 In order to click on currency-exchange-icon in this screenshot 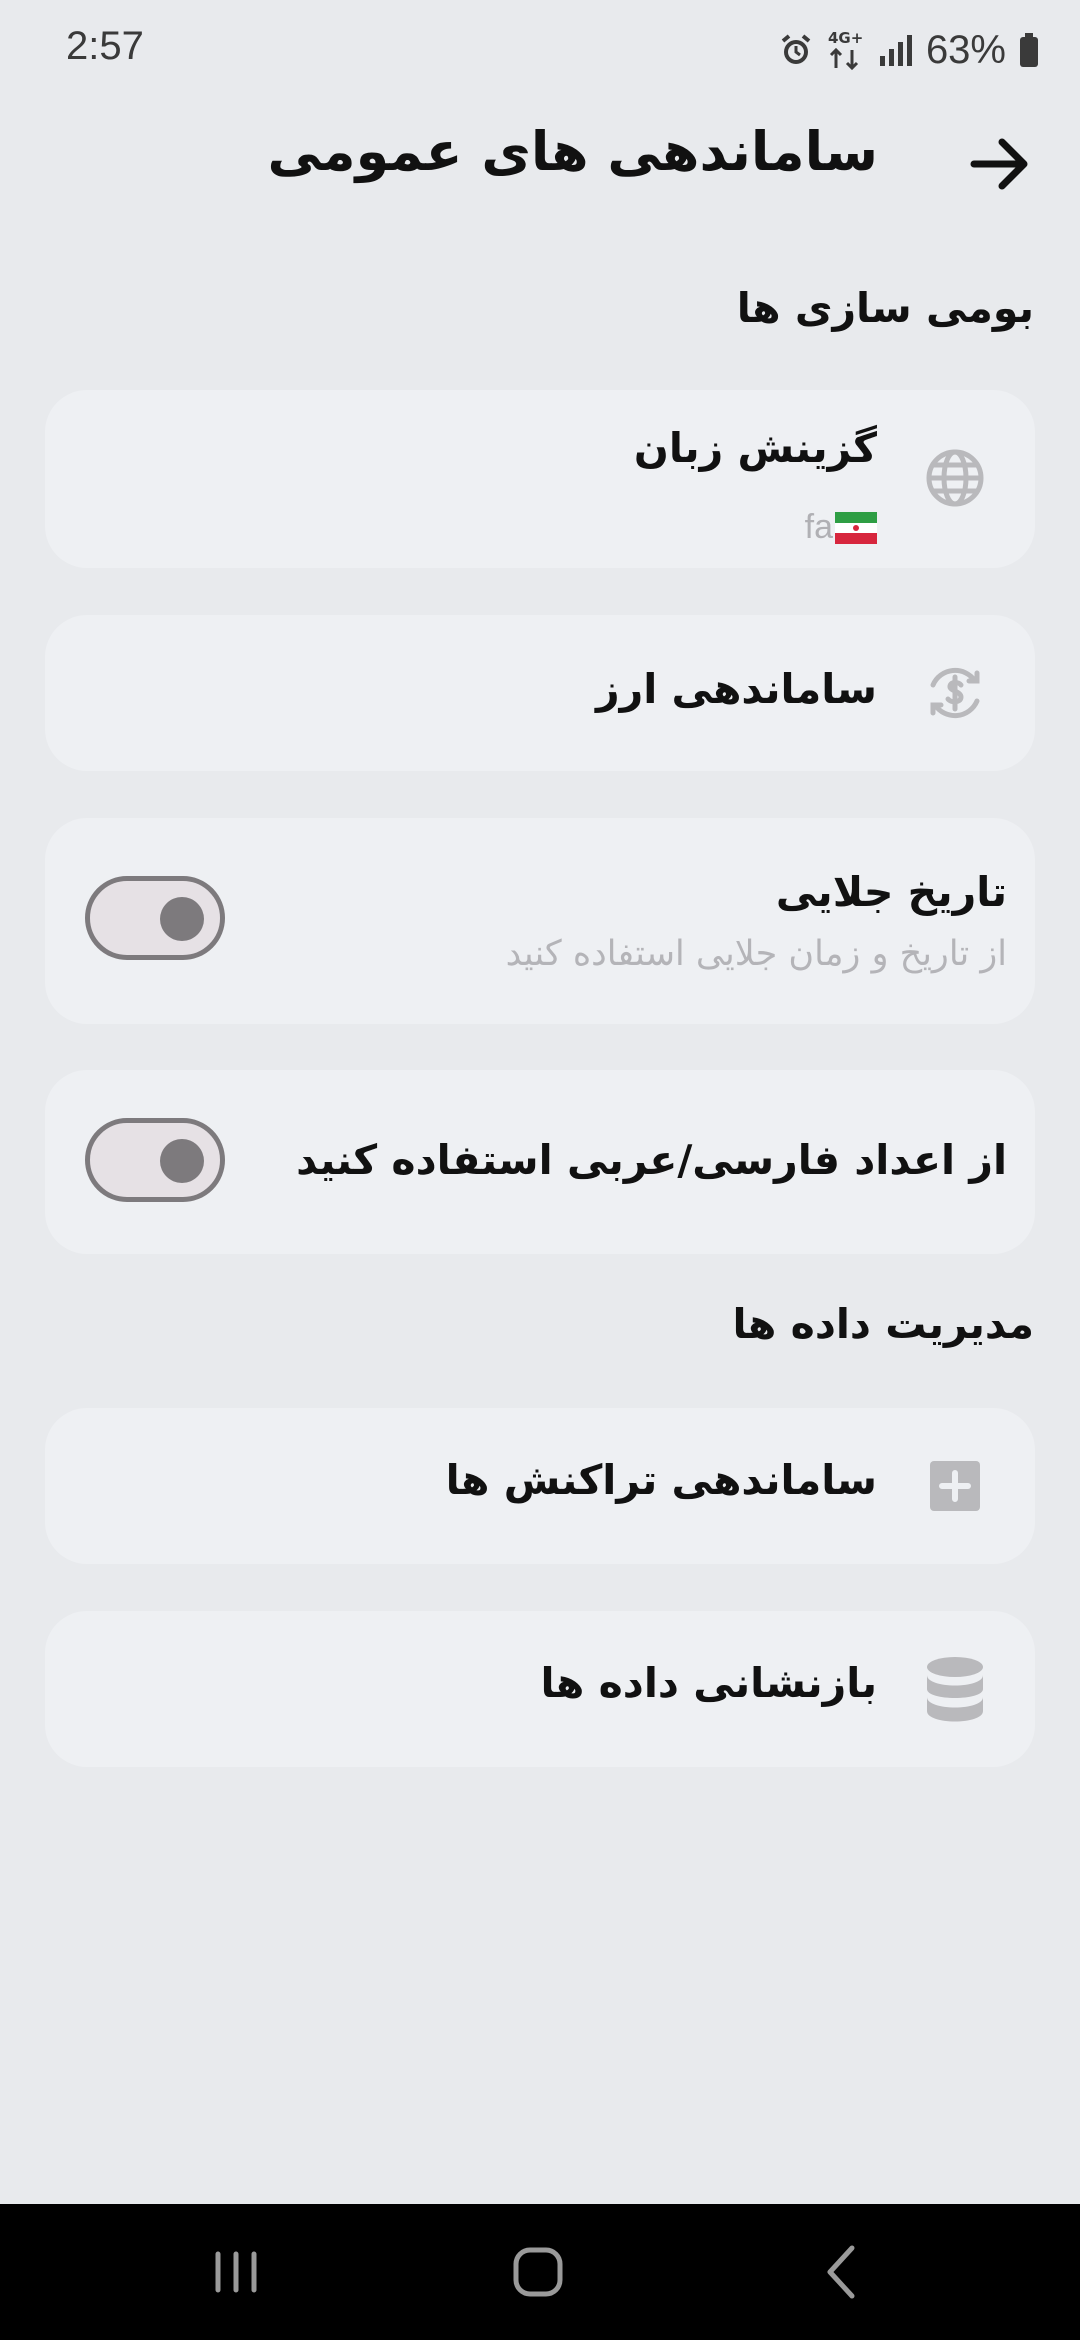, I will do `click(955, 693)`.